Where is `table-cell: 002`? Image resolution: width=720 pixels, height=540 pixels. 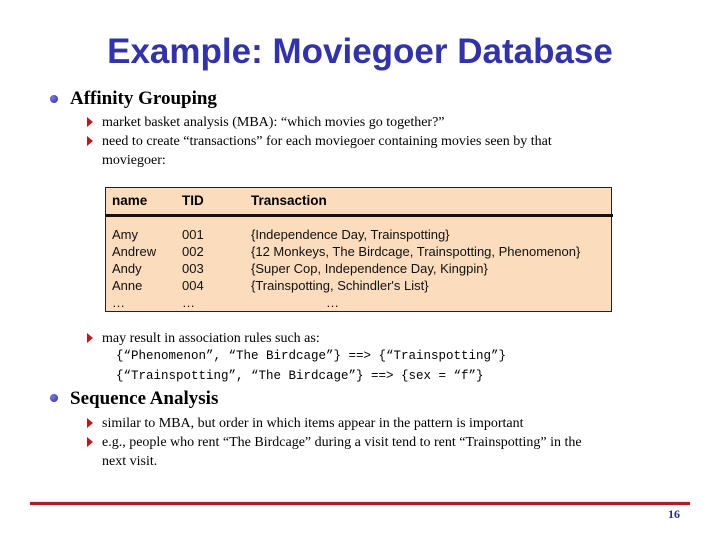
table-cell: 002 is located at coordinates (193, 251).